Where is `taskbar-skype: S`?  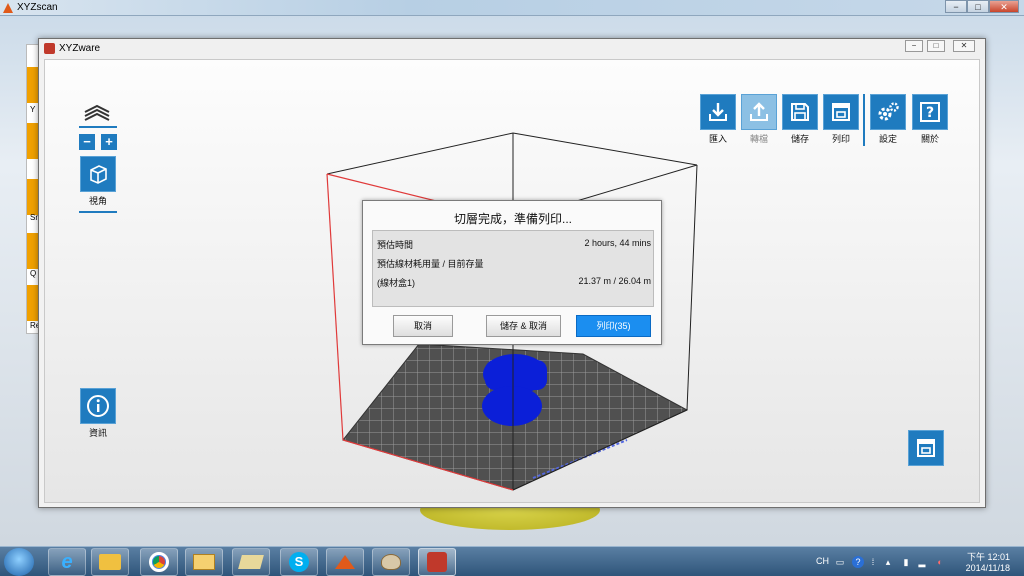
taskbar-skype: S is located at coordinates (299, 562).